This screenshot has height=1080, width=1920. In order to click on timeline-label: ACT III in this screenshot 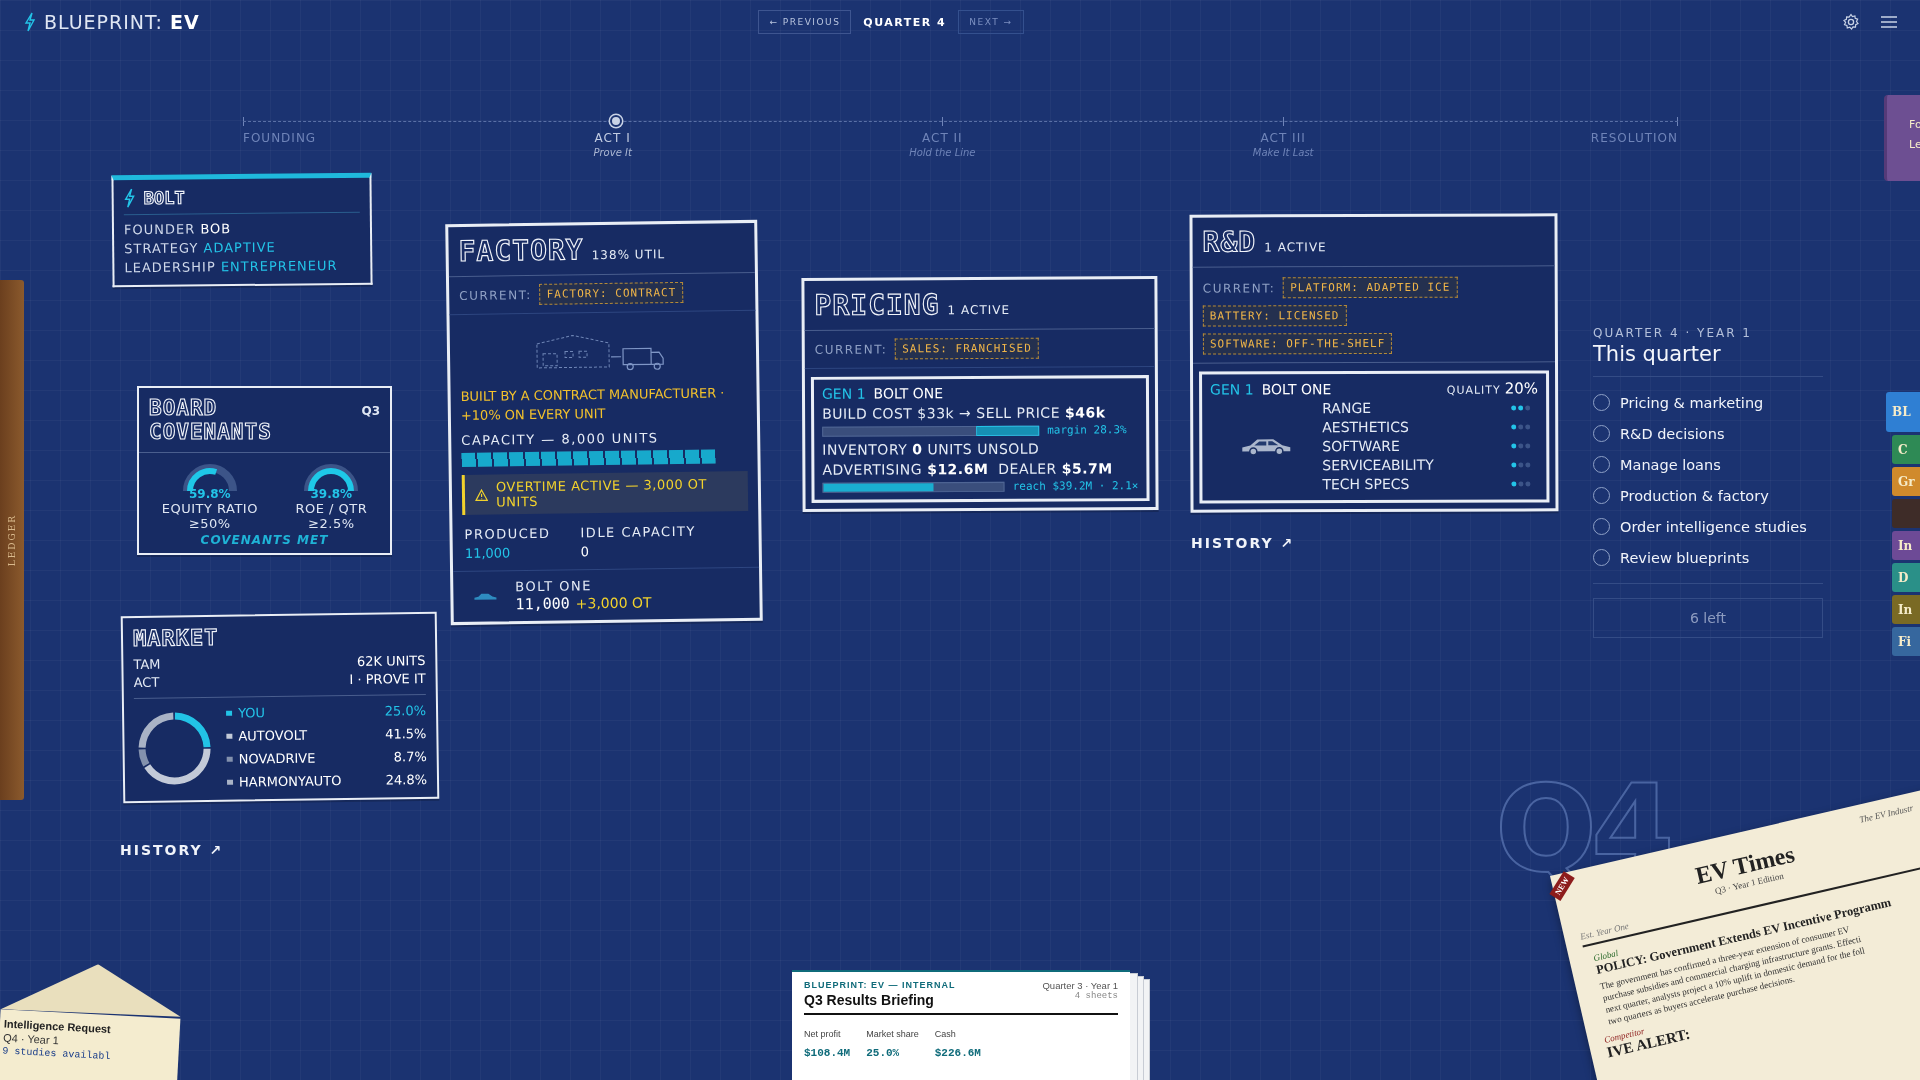, I will do `click(1283, 138)`.